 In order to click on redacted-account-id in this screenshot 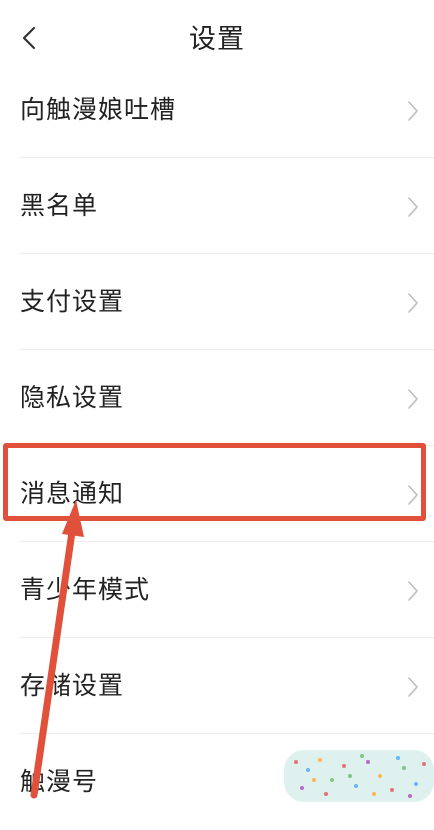, I will do `click(359, 776)`.